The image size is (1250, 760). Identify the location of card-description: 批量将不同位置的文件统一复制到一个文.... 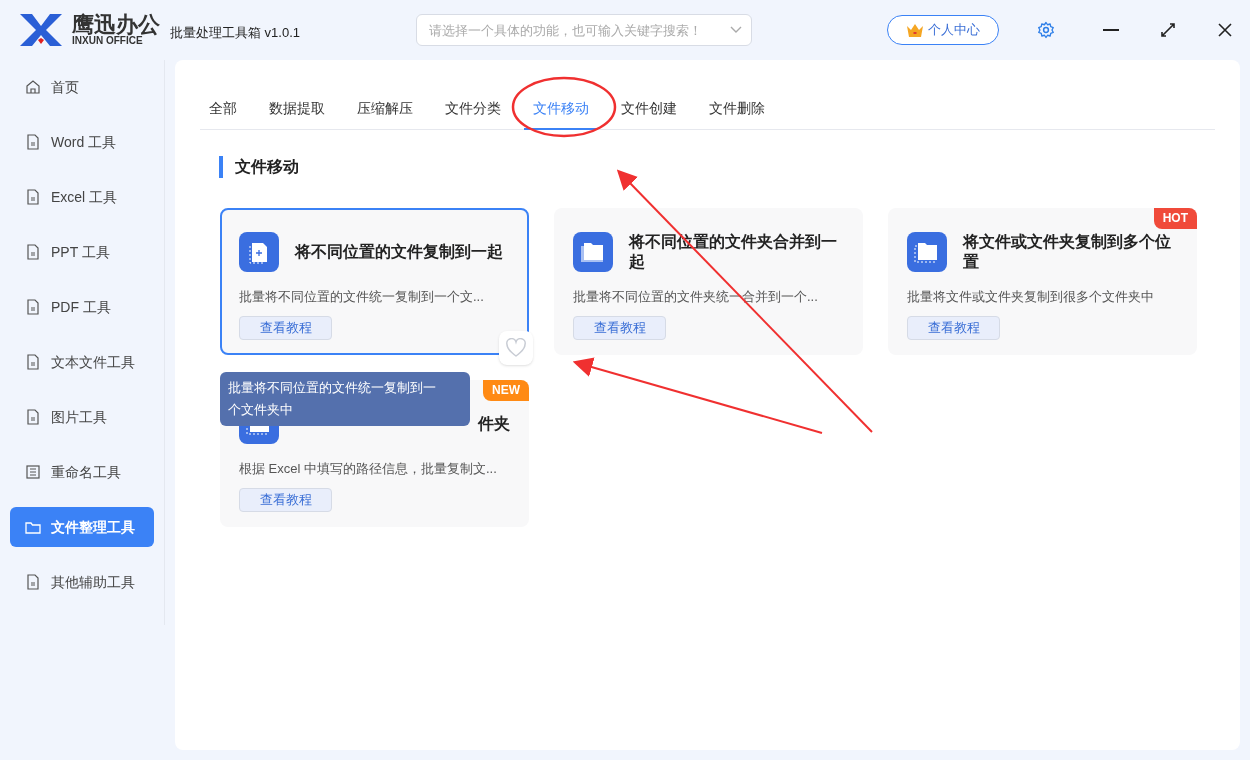
(362, 297).